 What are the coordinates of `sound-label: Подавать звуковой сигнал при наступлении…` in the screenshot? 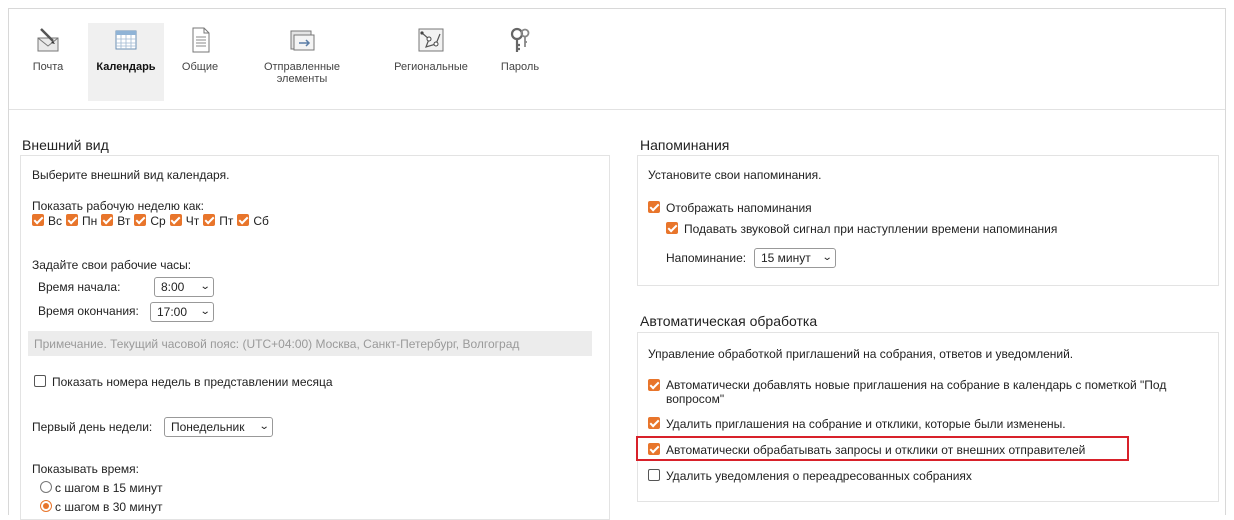 It's located at (871, 229).